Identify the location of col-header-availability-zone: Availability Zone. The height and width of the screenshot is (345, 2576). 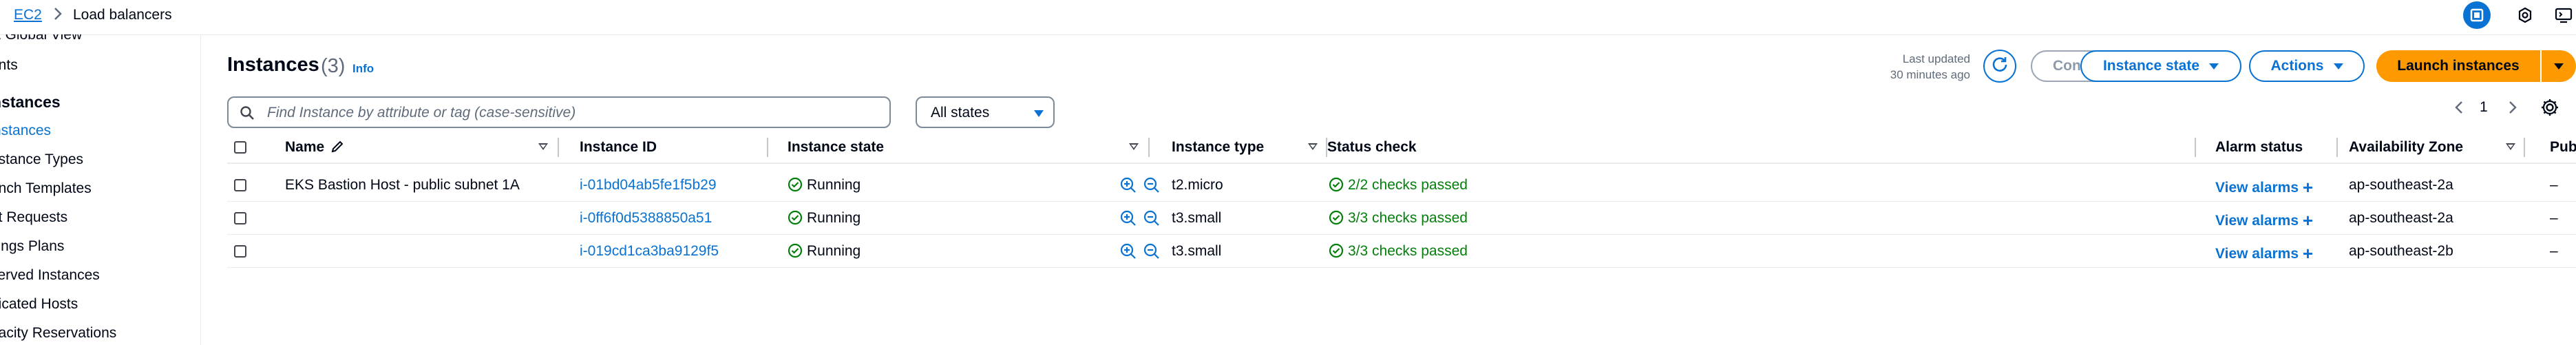
(2406, 147).